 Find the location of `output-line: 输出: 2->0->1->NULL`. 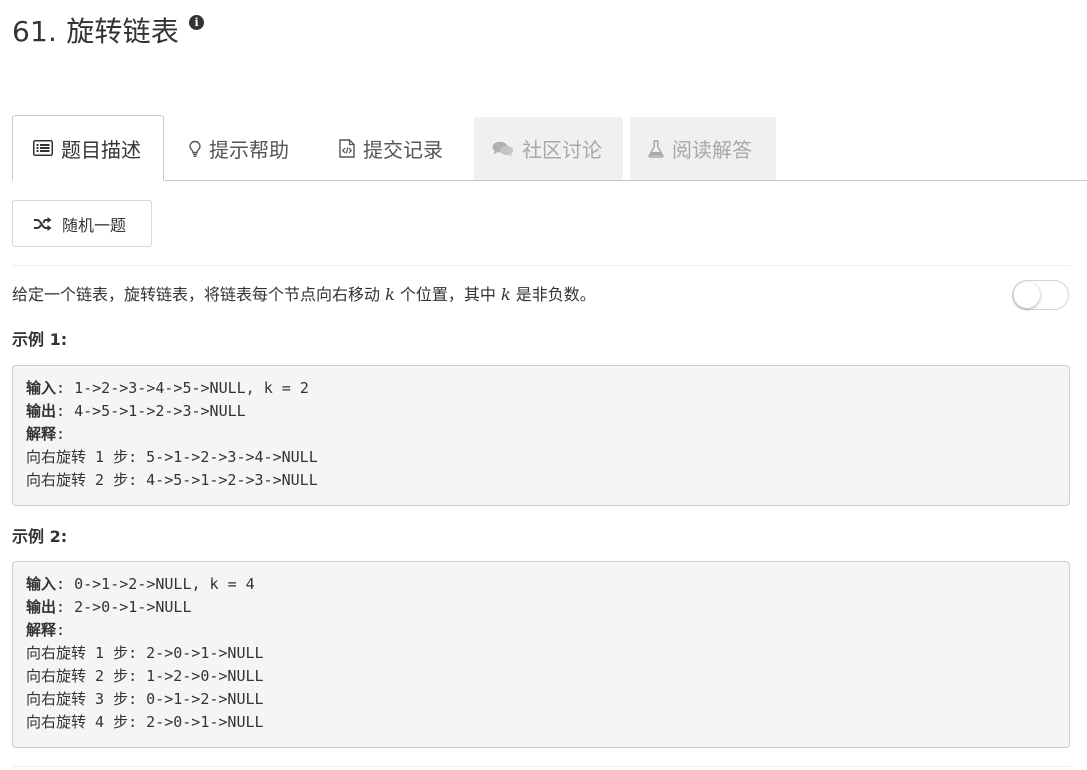

output-line: 输出: 2->0->1->NULL is located at coordinates (541, 607).